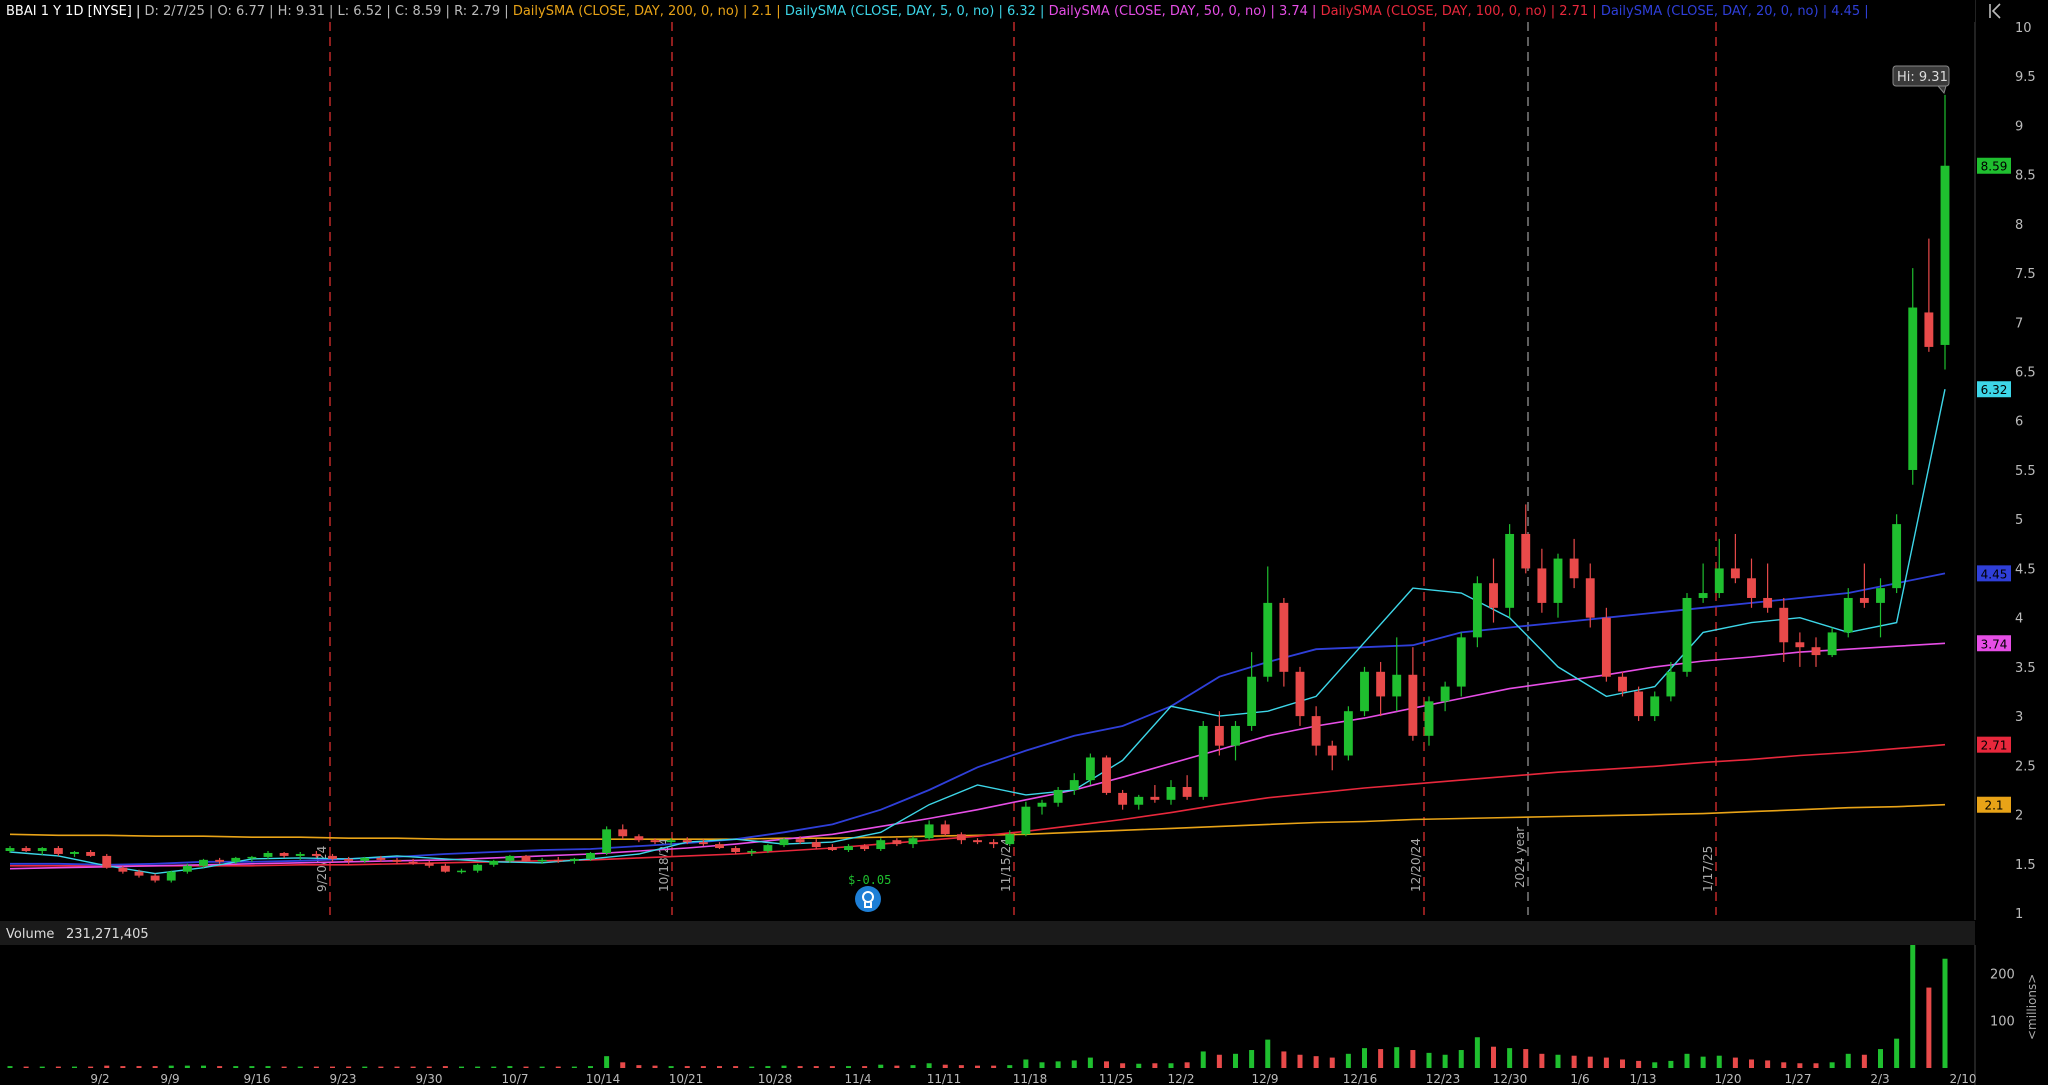  Describe the element at coordinates (1716, 11) in the screenshot. I see `header-field: DailySMA (CLOSE, DAY, 20, 0, no) |` at that location.